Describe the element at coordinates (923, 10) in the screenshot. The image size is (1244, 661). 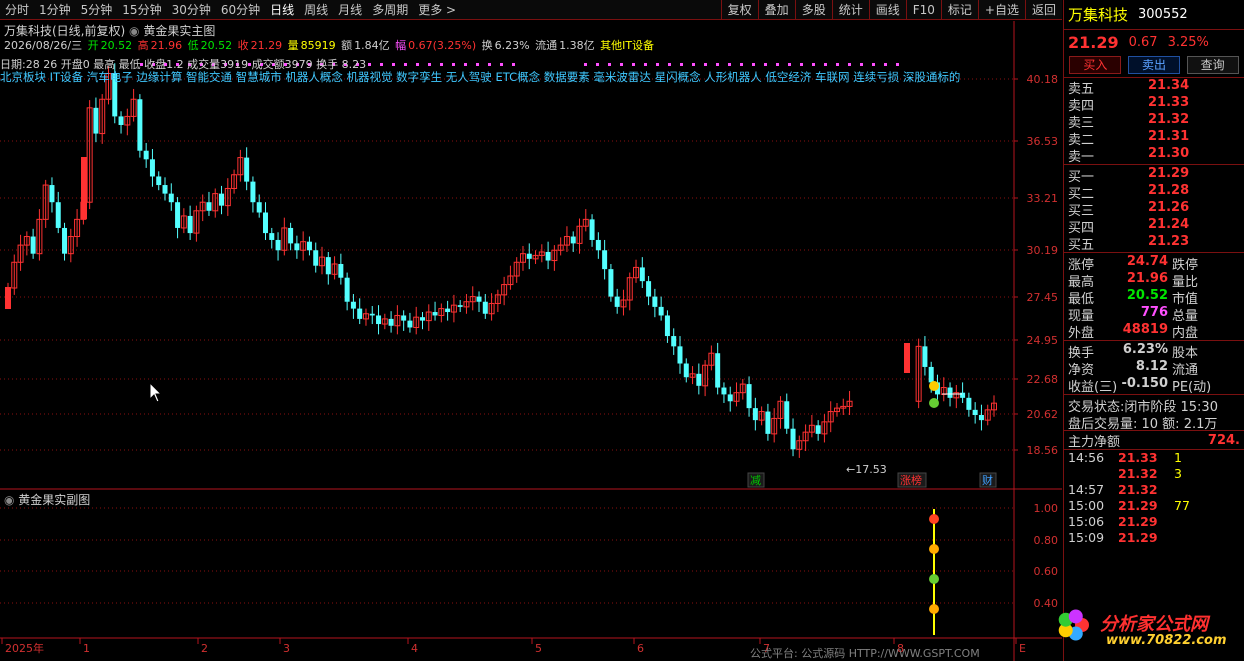
I see `toolbar-button: F10` at that location.